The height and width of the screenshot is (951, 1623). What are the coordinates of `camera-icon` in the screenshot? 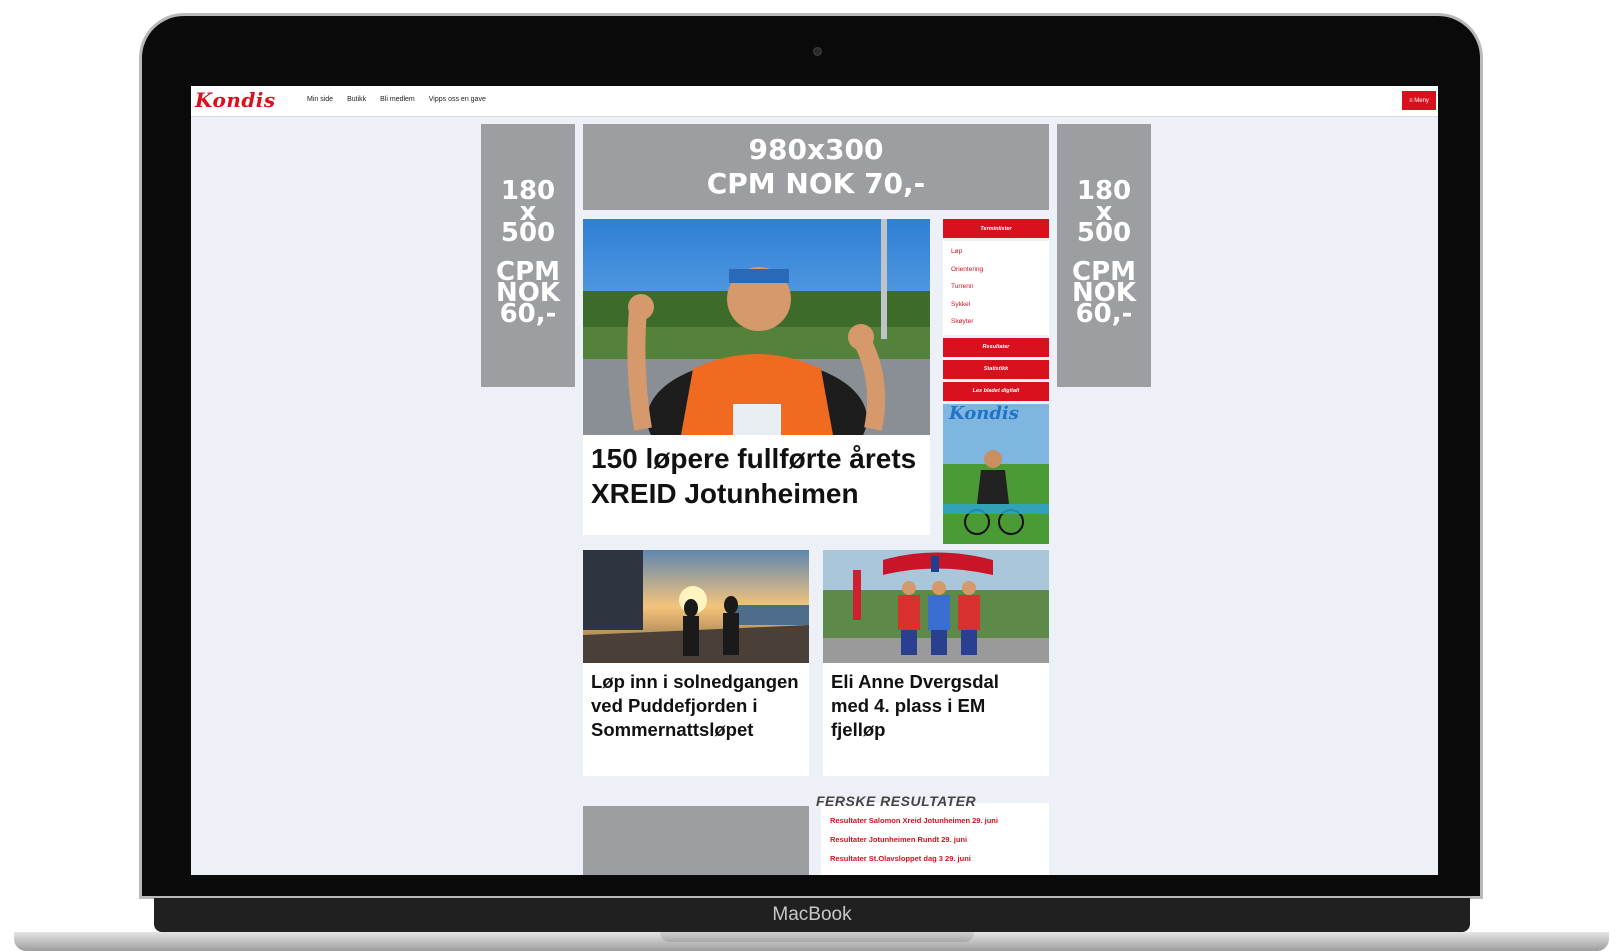 It's located at (817, 51).